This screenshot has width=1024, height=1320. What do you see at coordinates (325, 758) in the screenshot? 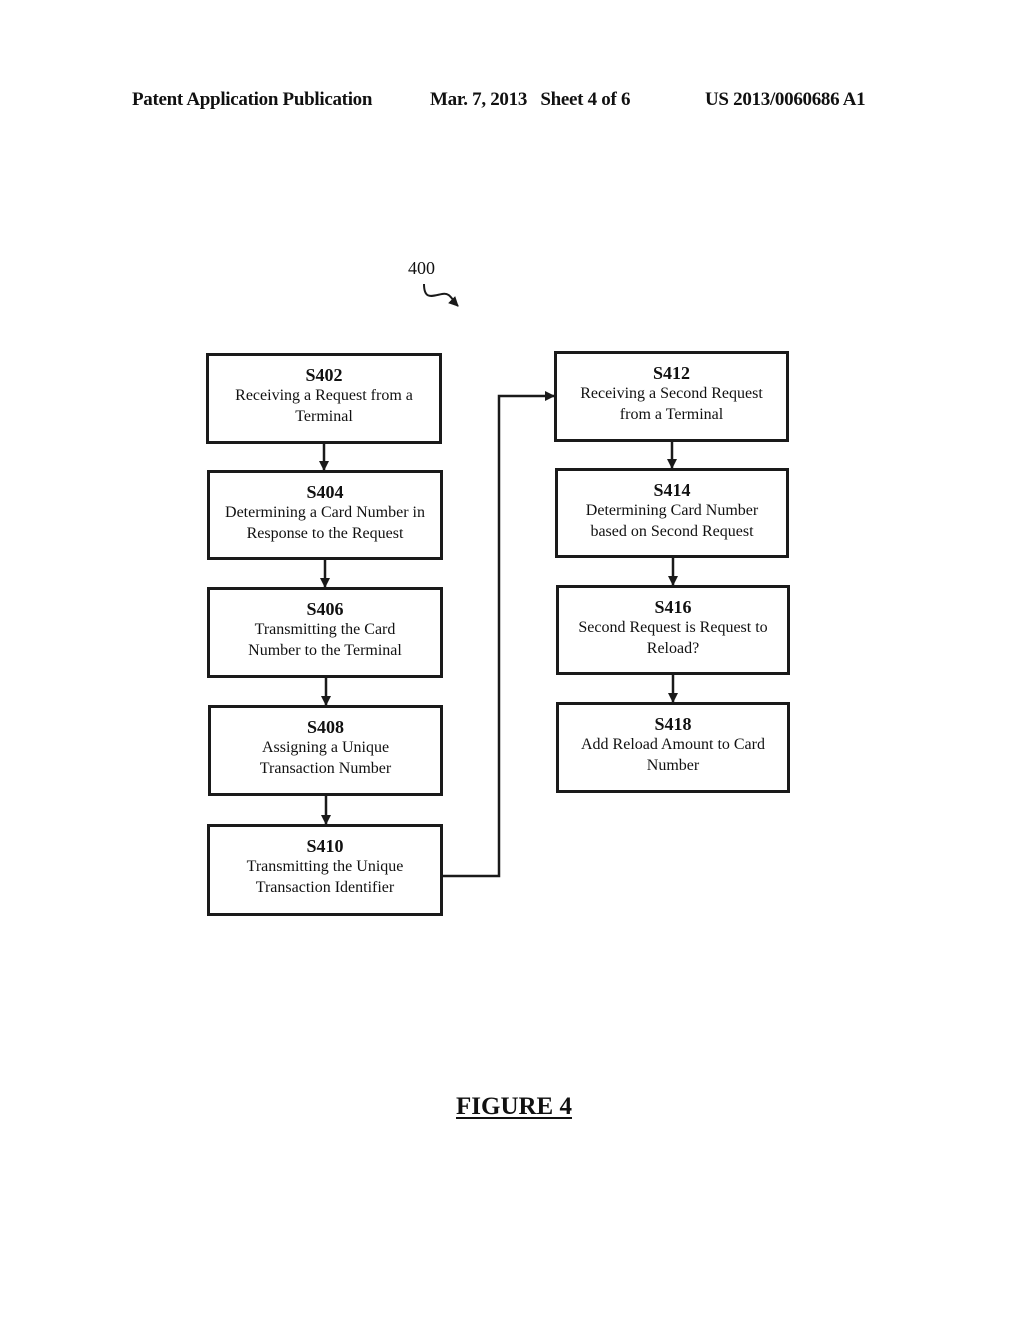
I see `step-text: Assigning a Unique Transaction Number` at bounding box center [325, 758].